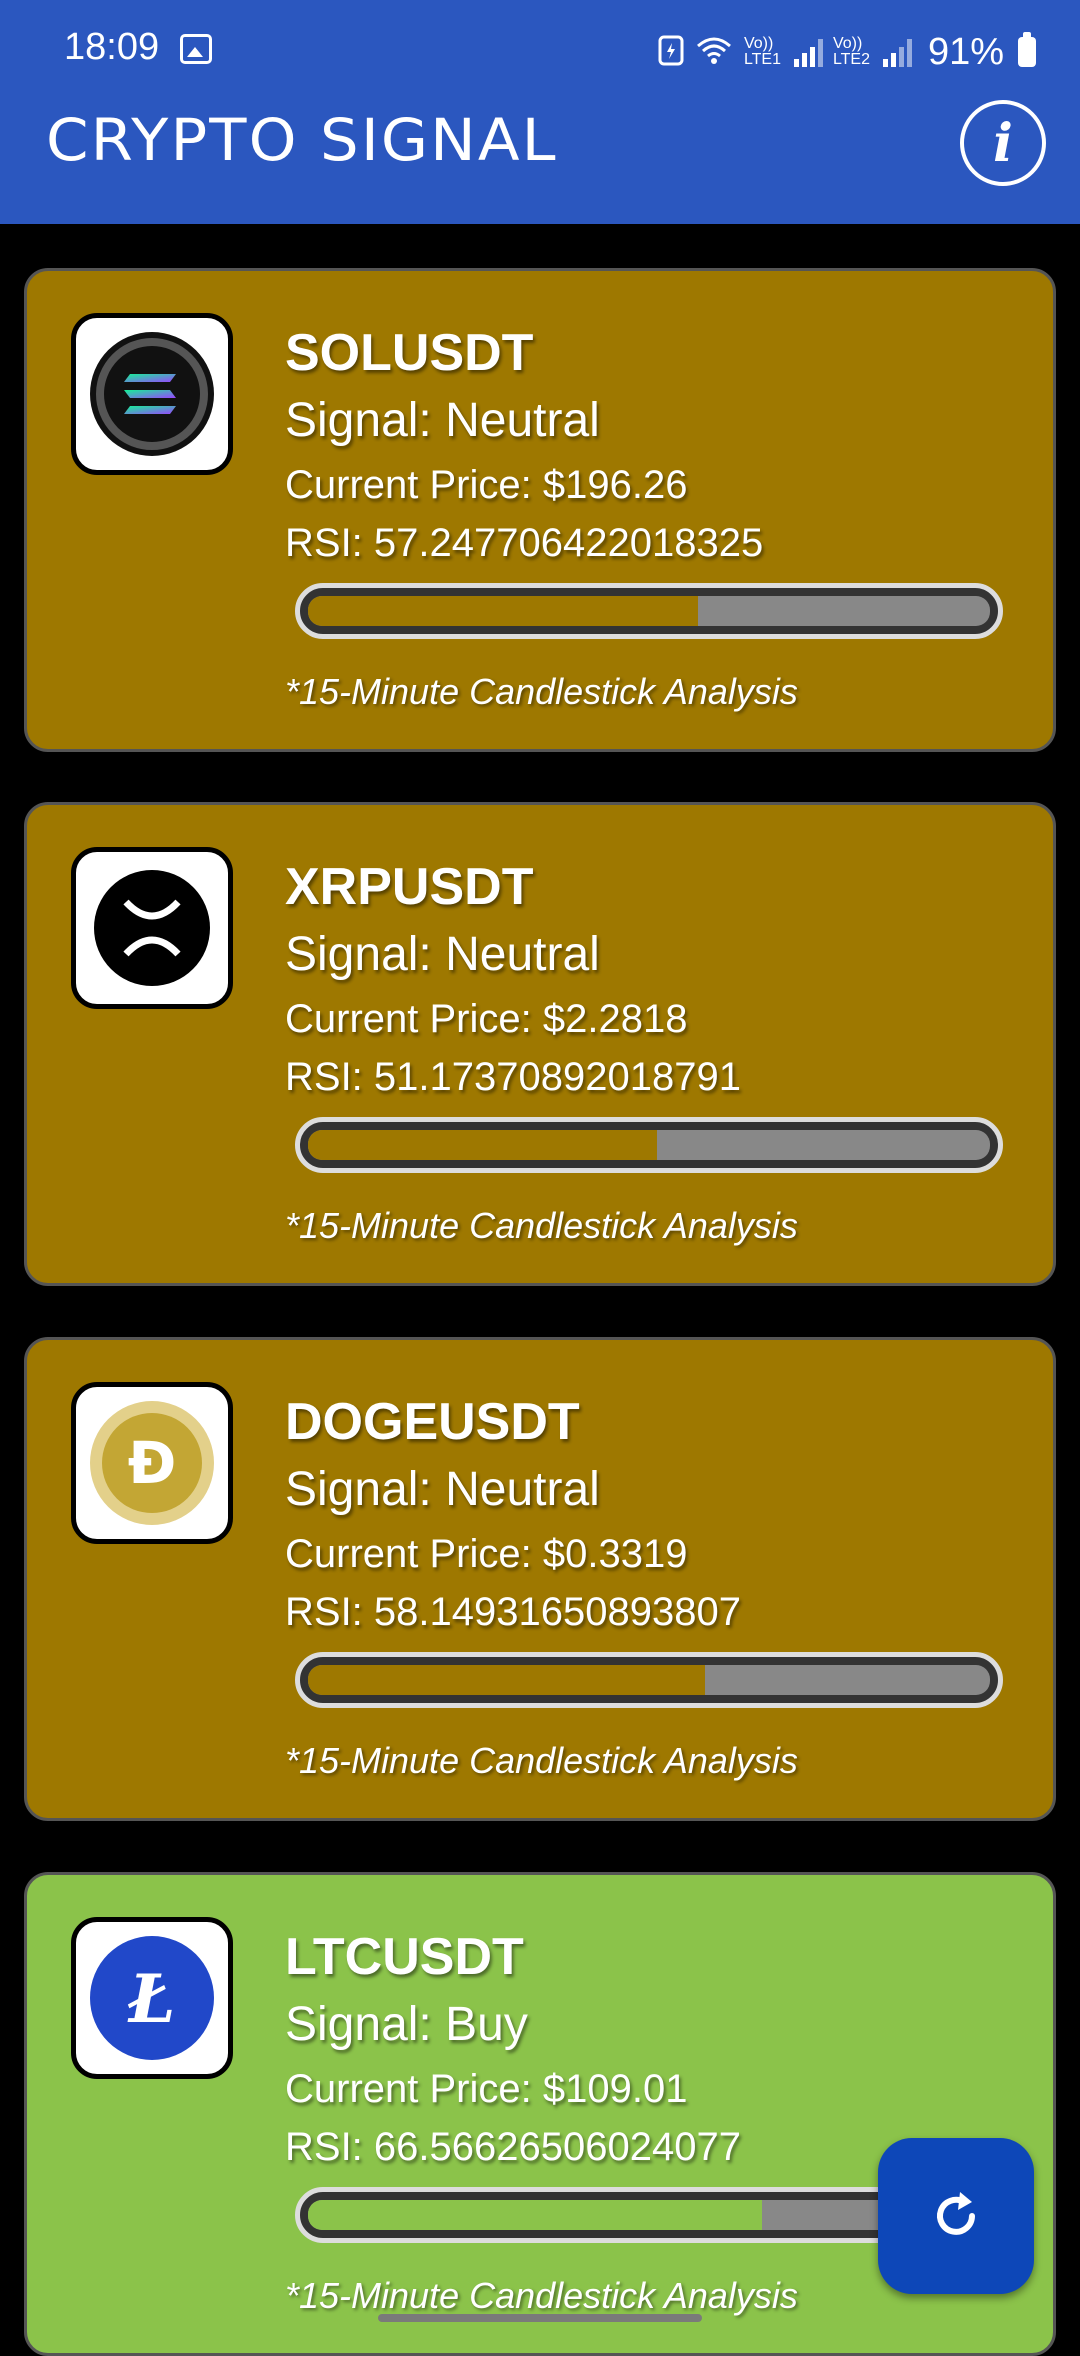 Image resolution: width=1080 pixels, height=2356 pixels. What do you see at coordinates (406, 2024) in the screenshot?
I see `signal-text: Signal: Buy` at bounding box center [406, 2024].